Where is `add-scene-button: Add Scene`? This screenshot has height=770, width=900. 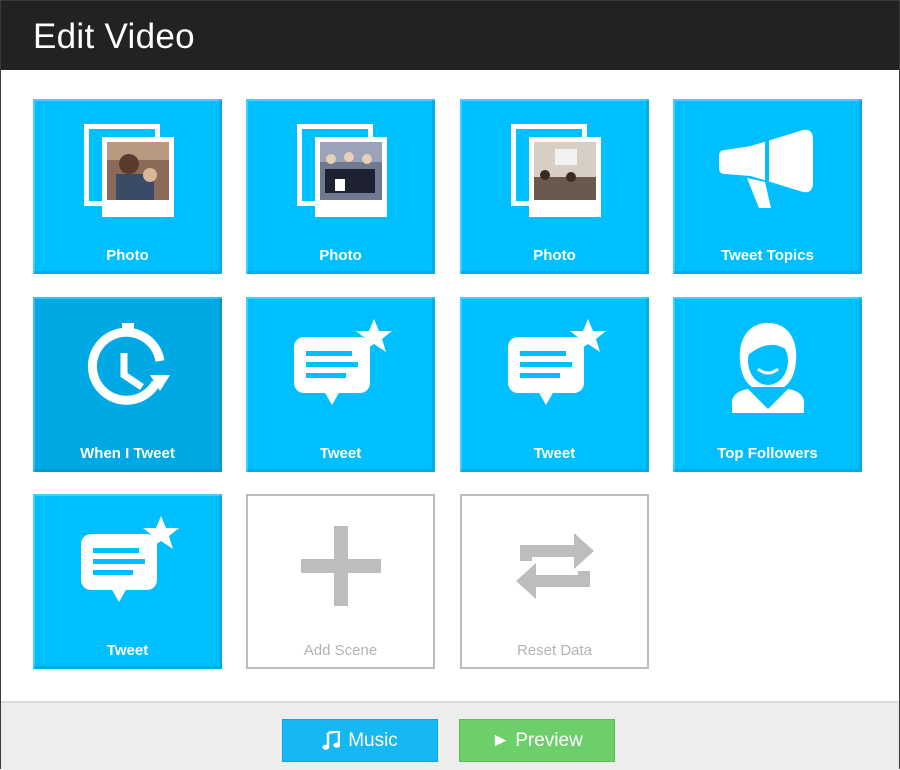
add-scene-button: Add Scene is located at coordinates (340, 581).